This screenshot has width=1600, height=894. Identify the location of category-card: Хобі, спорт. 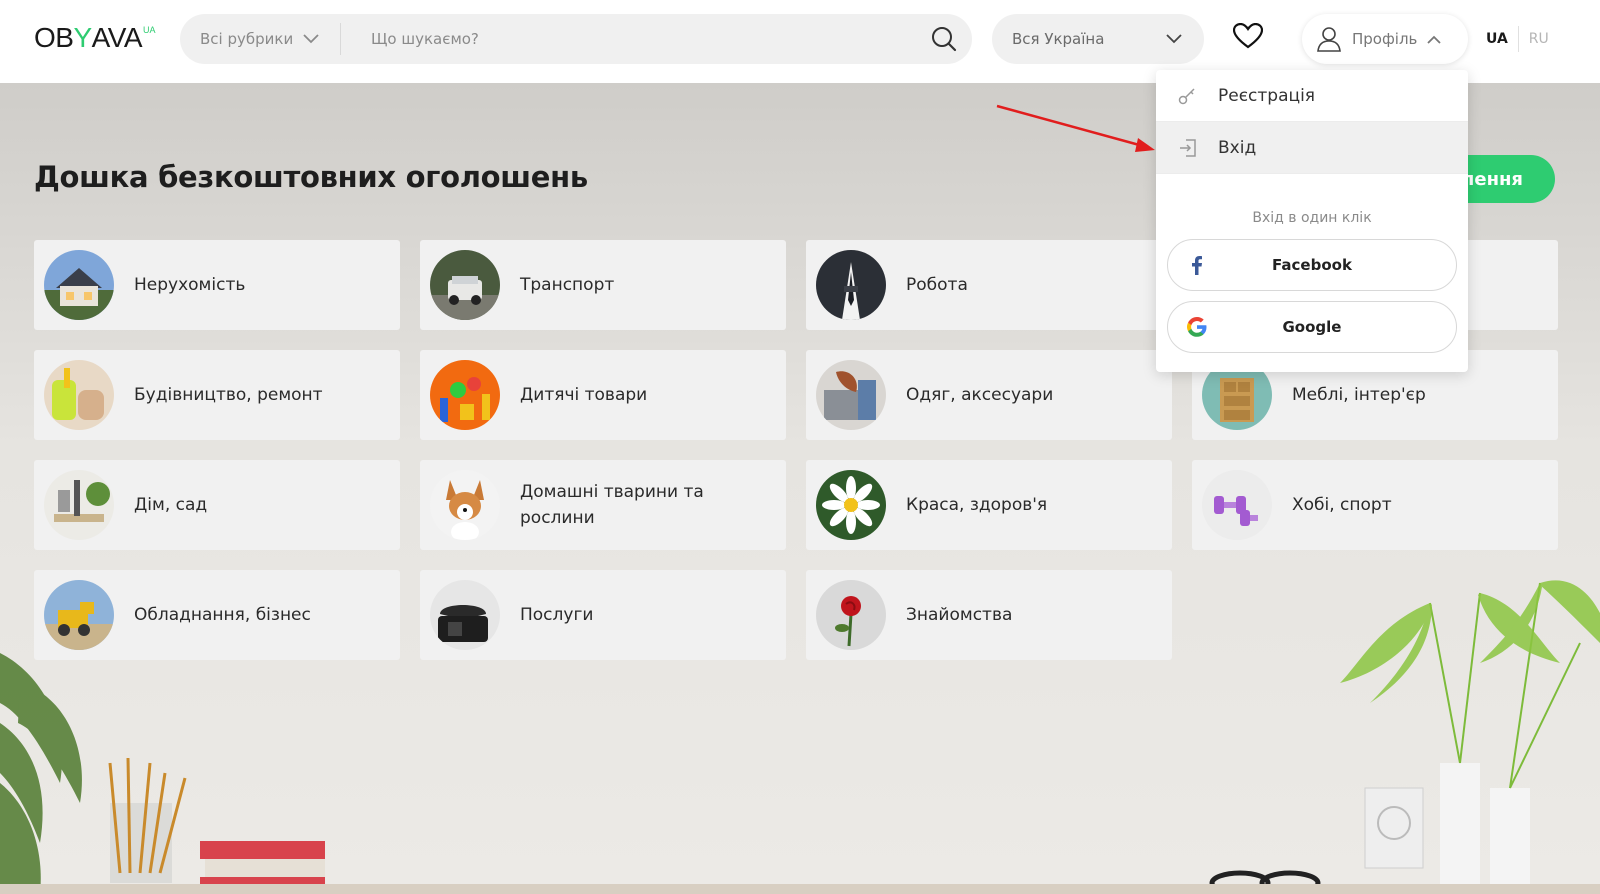
(1375, 505).